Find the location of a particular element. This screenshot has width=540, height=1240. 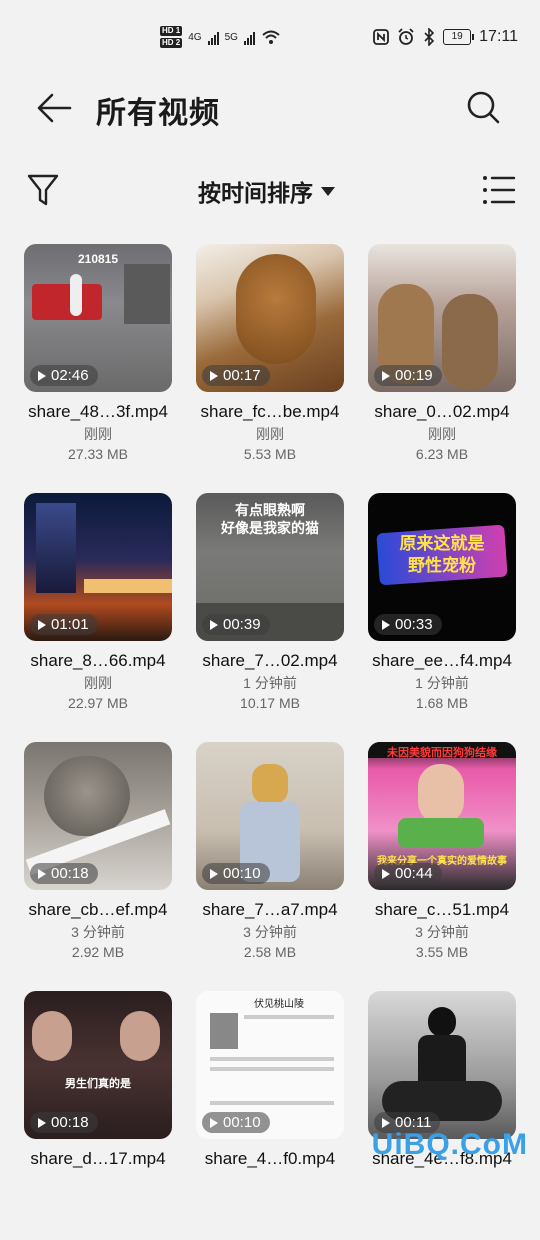

thumbnail-caption: 未因美貌而因狗狗结缘 is located at coordinates (442, 753).